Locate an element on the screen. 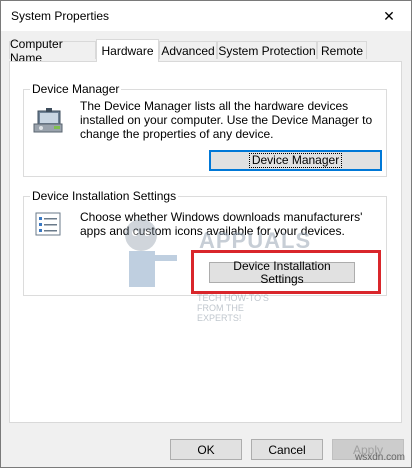  tab-label: Remote is located at coordinates (342, 50).